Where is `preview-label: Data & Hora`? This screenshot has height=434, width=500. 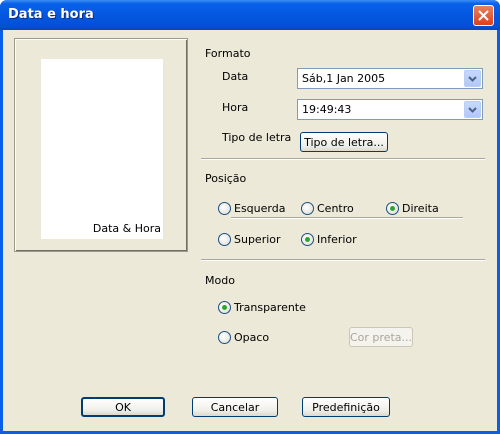 preview-label: Data & Hora is located at coordinates (126, 228).